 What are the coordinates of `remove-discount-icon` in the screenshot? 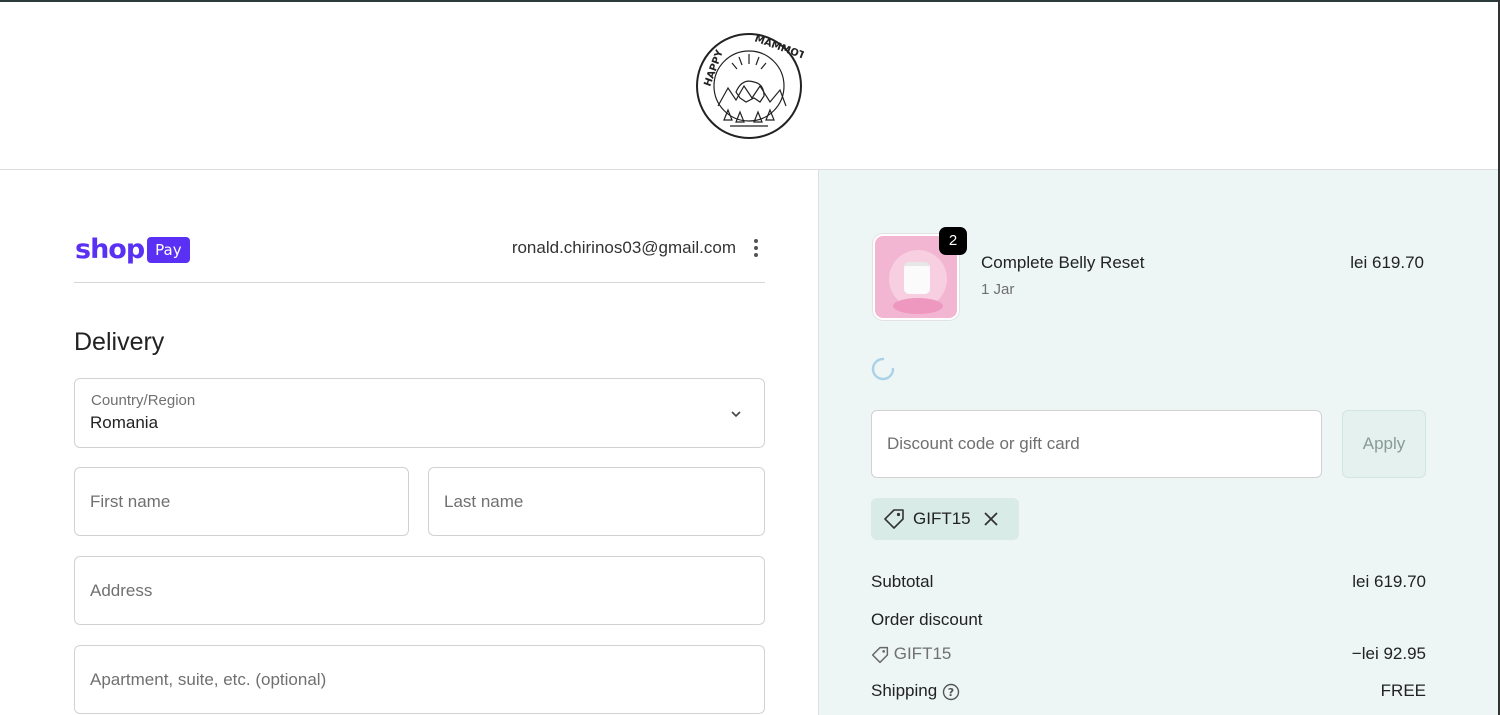 It's located at (991, 519).